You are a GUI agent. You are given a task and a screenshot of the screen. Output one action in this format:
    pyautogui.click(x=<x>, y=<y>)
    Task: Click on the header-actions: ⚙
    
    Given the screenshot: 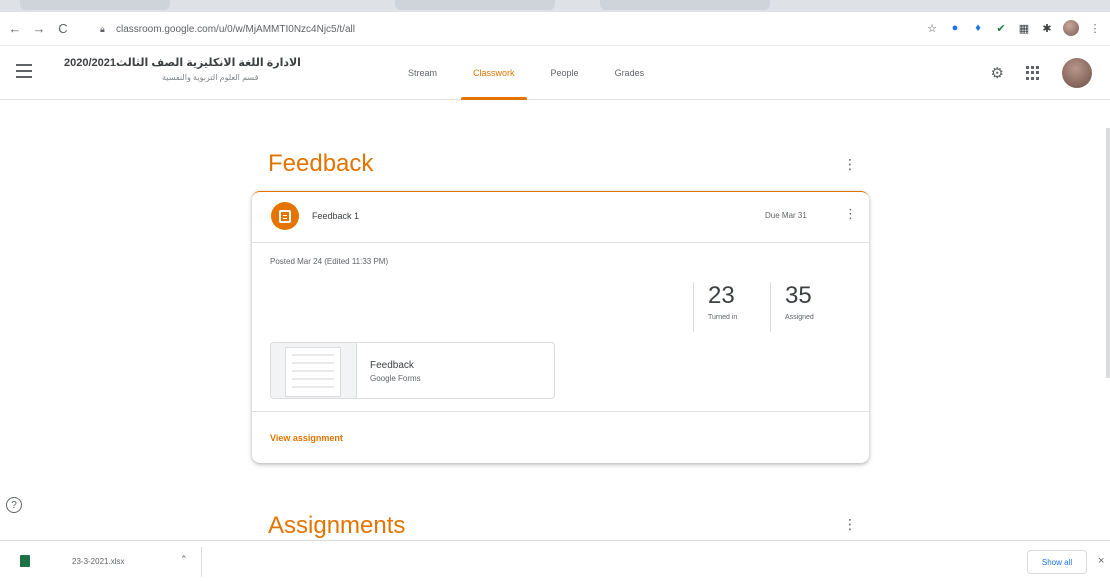 What is the action you would take?
    pyautogui.click(x=1041, y=73)
    